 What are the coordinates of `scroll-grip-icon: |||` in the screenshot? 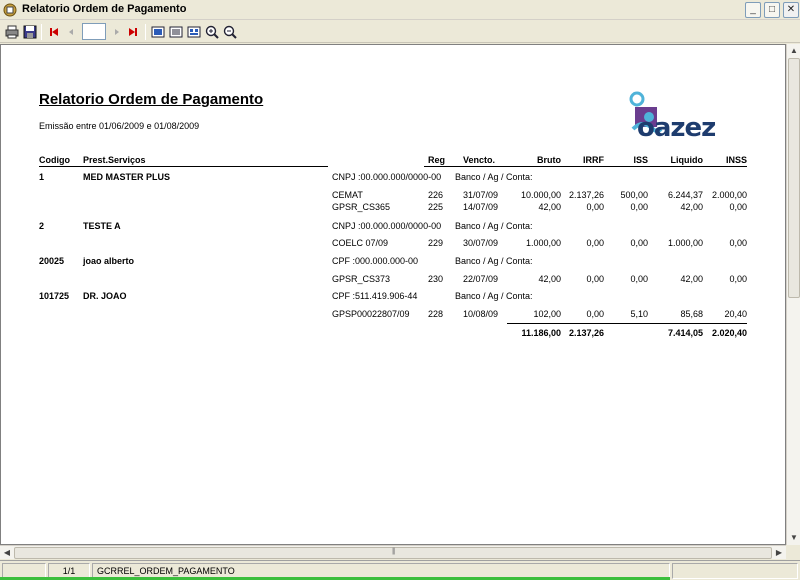 It's located at (394, 551).